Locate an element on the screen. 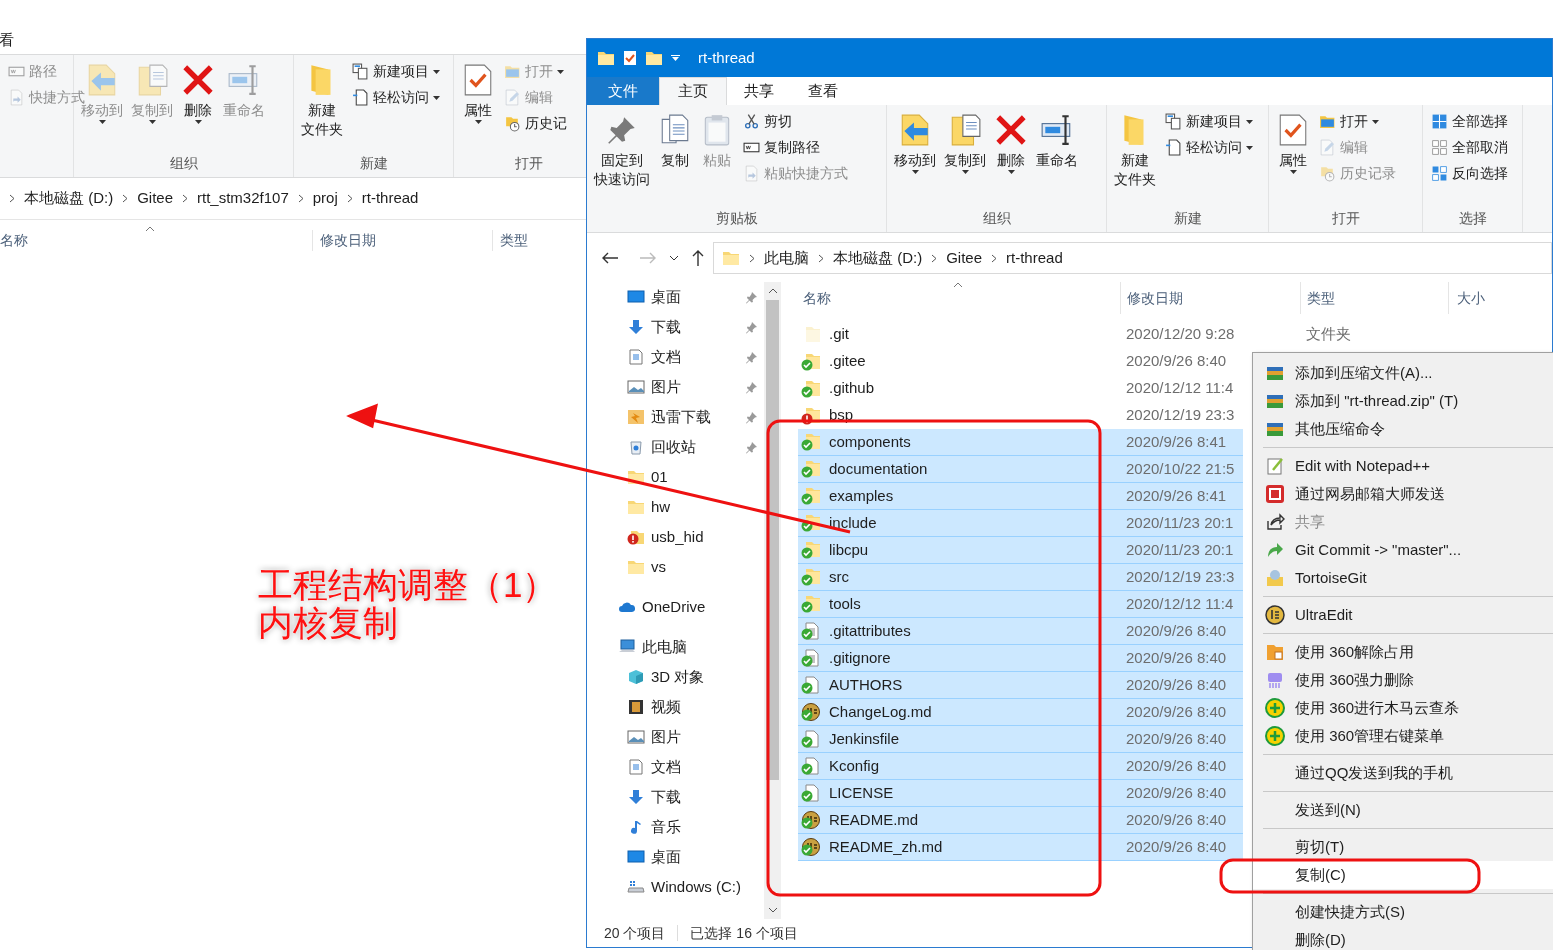  ribbon-button: 全部选择 is located at coordinates (1469, 121).